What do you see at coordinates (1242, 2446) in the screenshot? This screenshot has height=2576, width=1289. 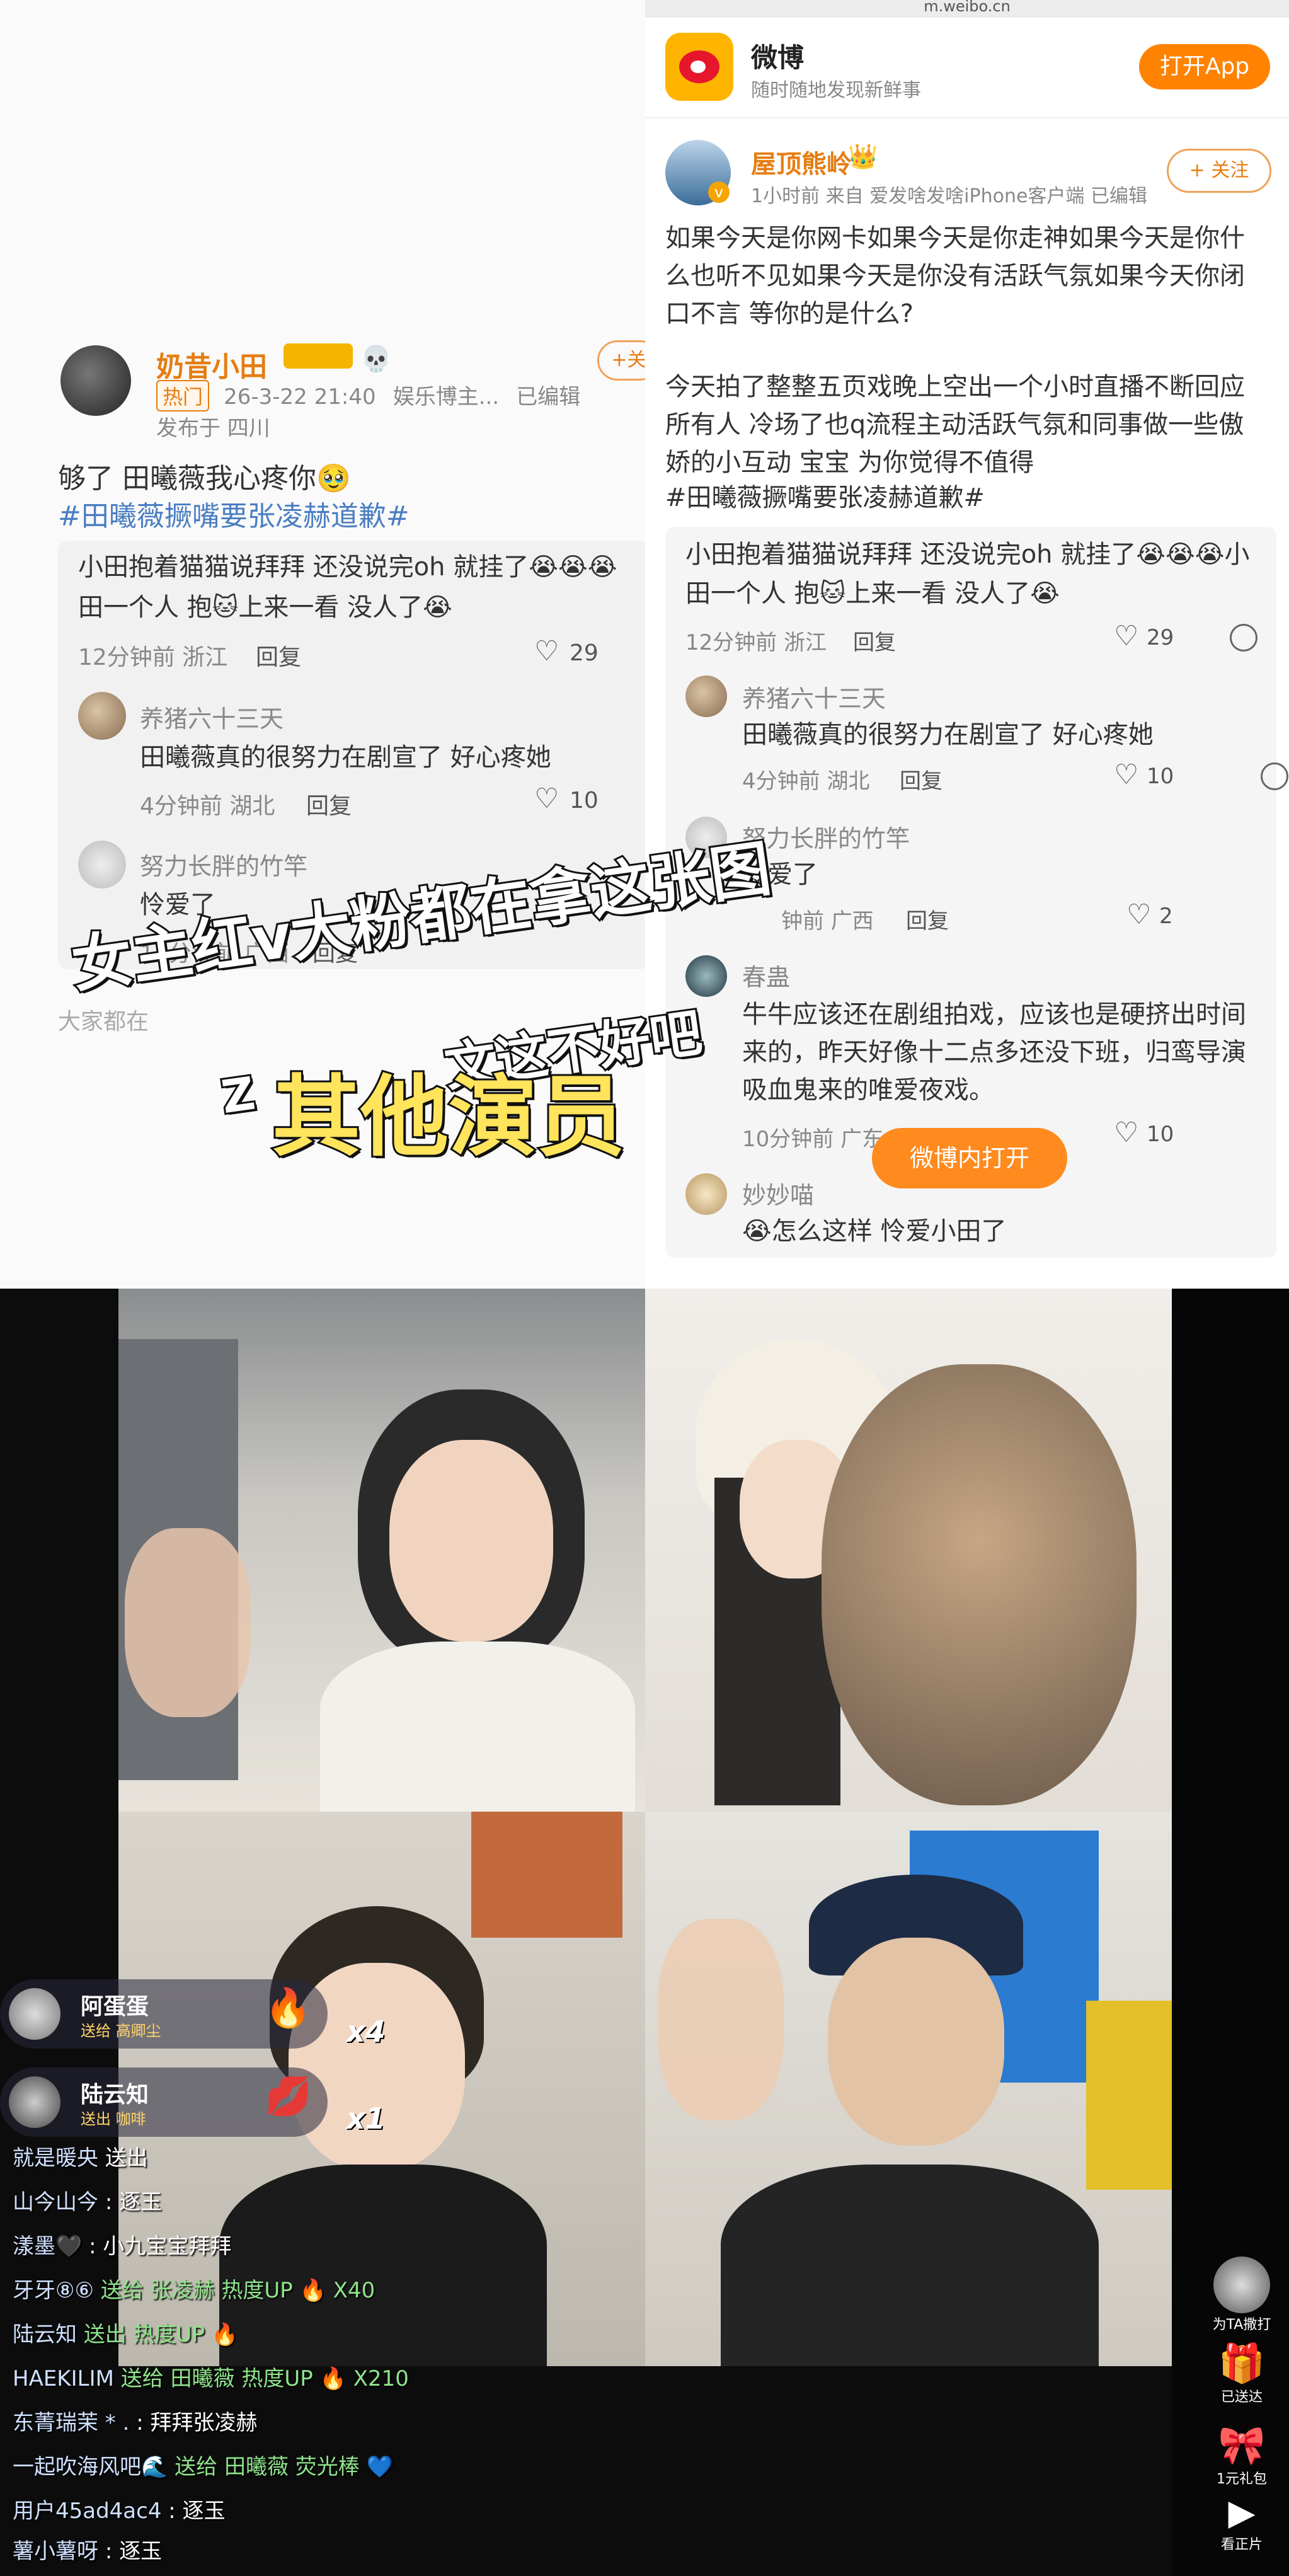 I see `gift-pack-icon: 🎀` at bounding box center [1242, 2446].